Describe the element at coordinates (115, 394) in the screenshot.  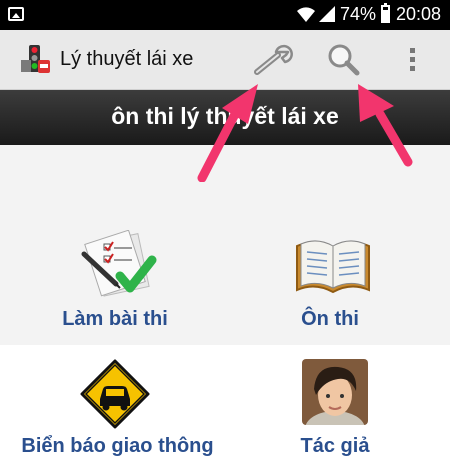
I see `traffic-sign-car-icon` at that location.